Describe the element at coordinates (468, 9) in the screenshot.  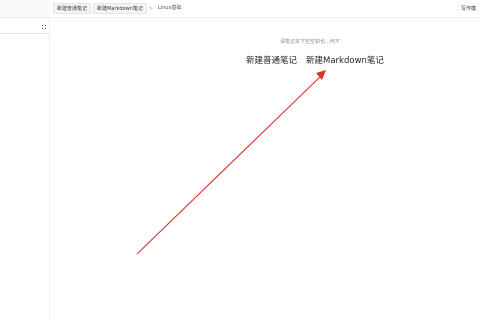
I see `top-right-button: 写作模` at that location.